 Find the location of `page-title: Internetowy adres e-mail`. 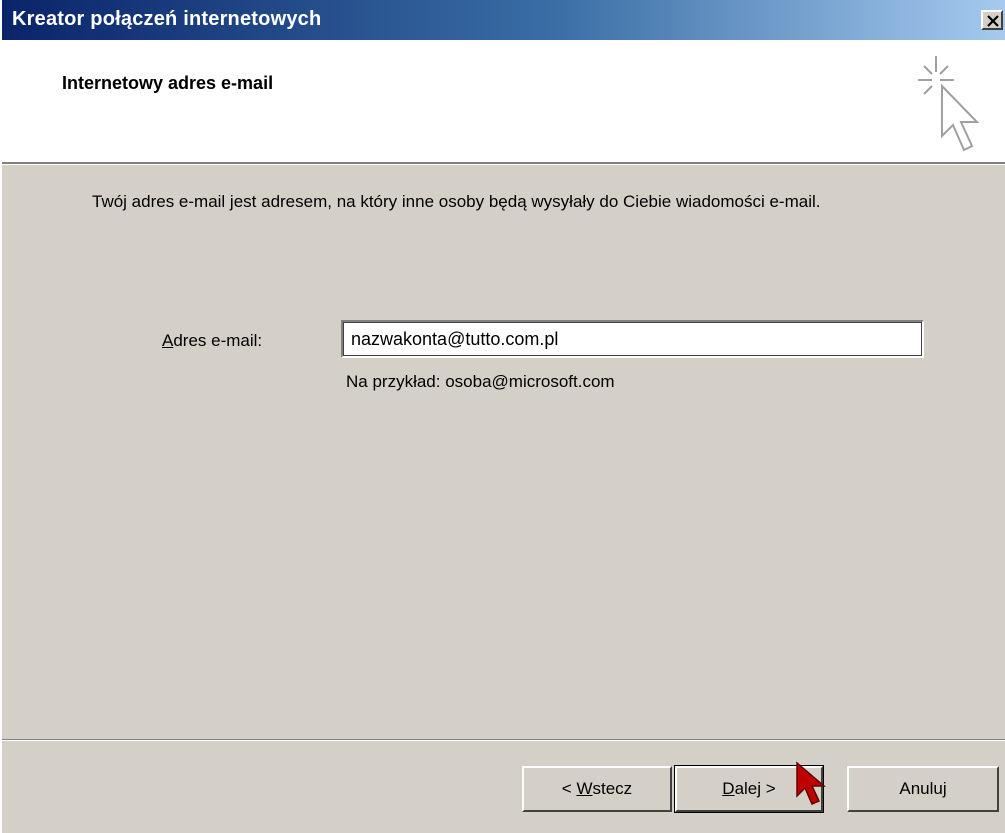

page-title: Internetowy adres e-mail is located at coordinates (168, 83).